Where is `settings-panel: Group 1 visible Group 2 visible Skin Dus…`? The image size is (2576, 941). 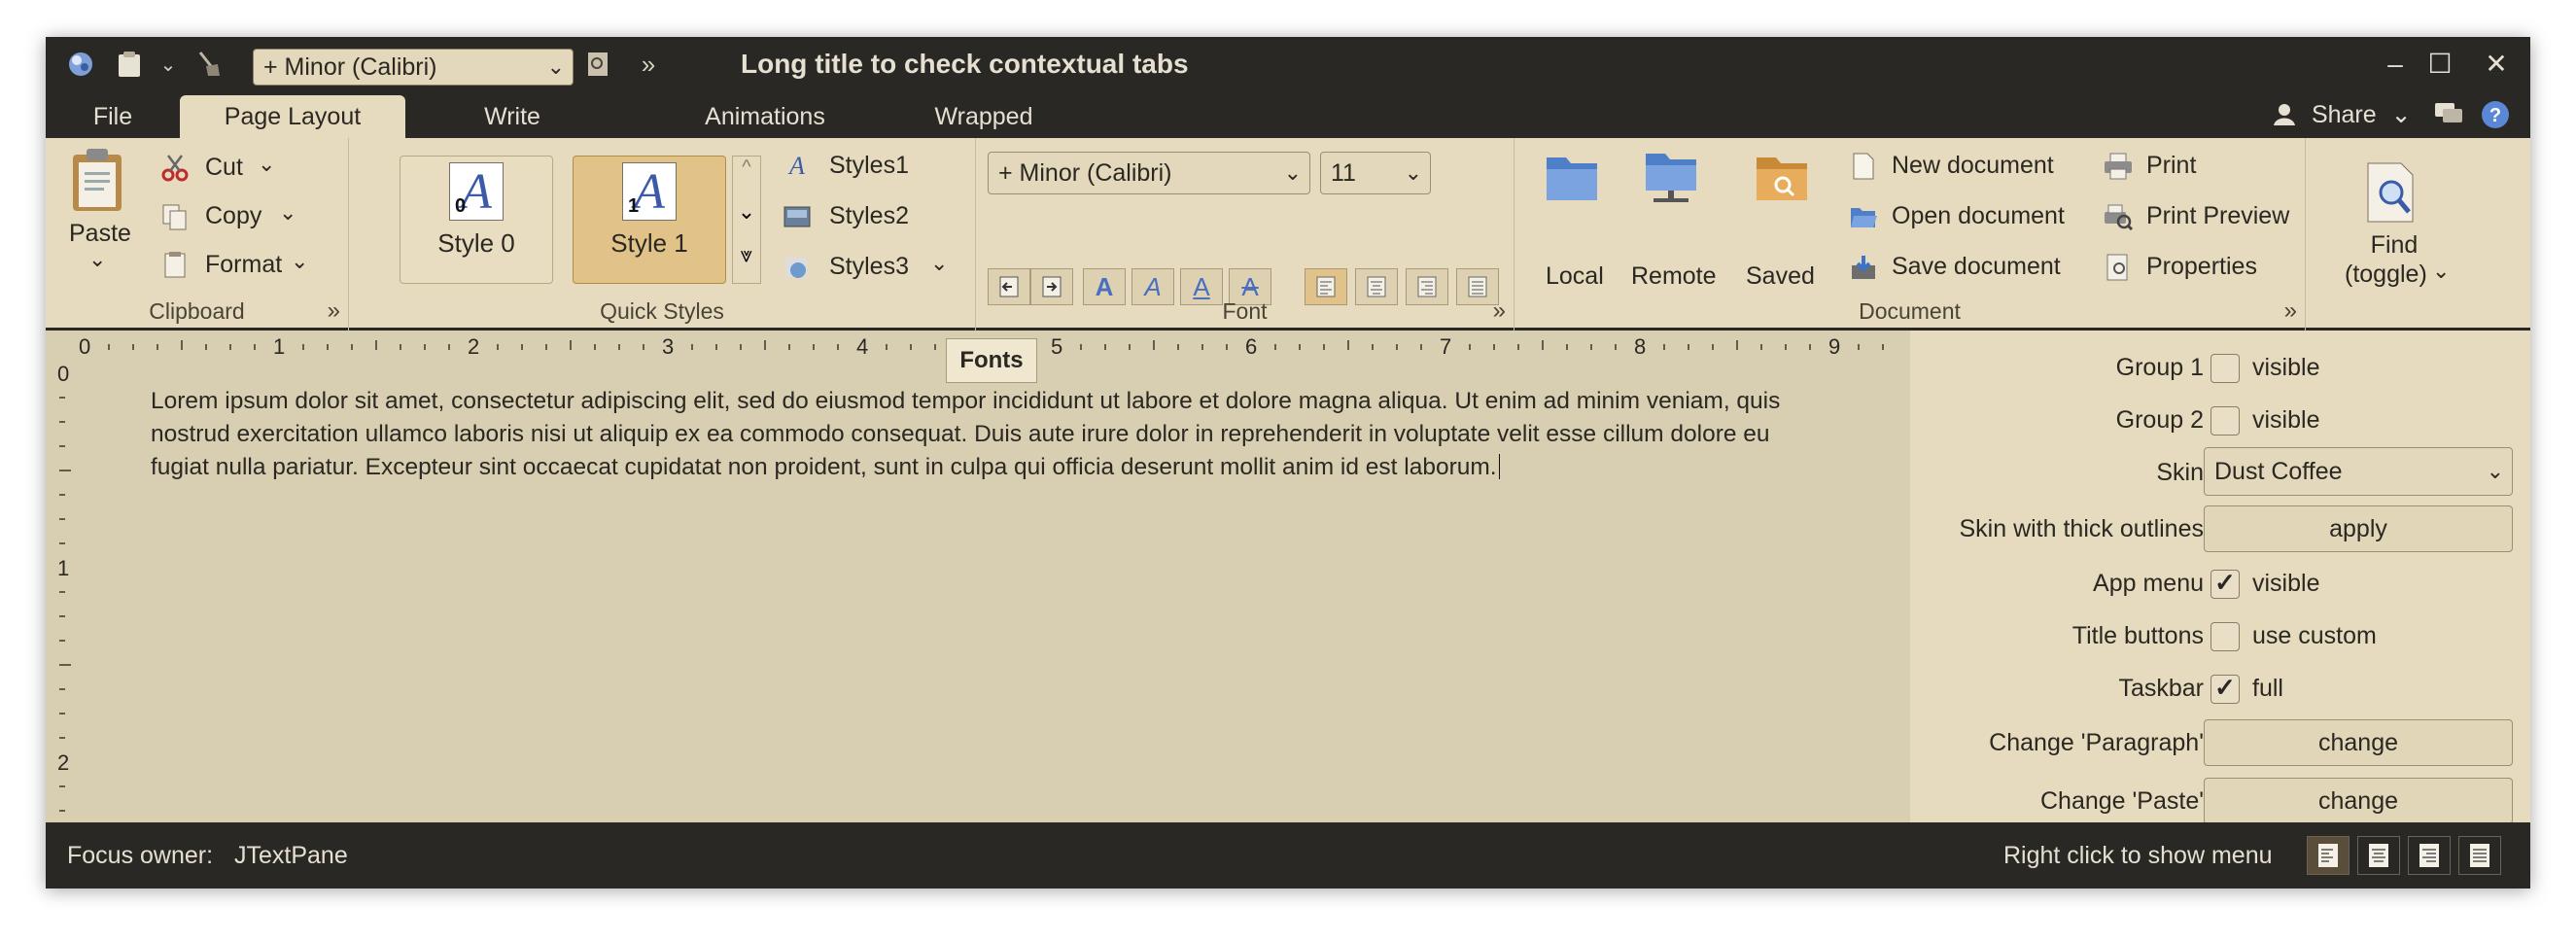 settings-panel: Group 1 visible Group 2 visible Skin Dus… is located at coordinates (2220, 576).